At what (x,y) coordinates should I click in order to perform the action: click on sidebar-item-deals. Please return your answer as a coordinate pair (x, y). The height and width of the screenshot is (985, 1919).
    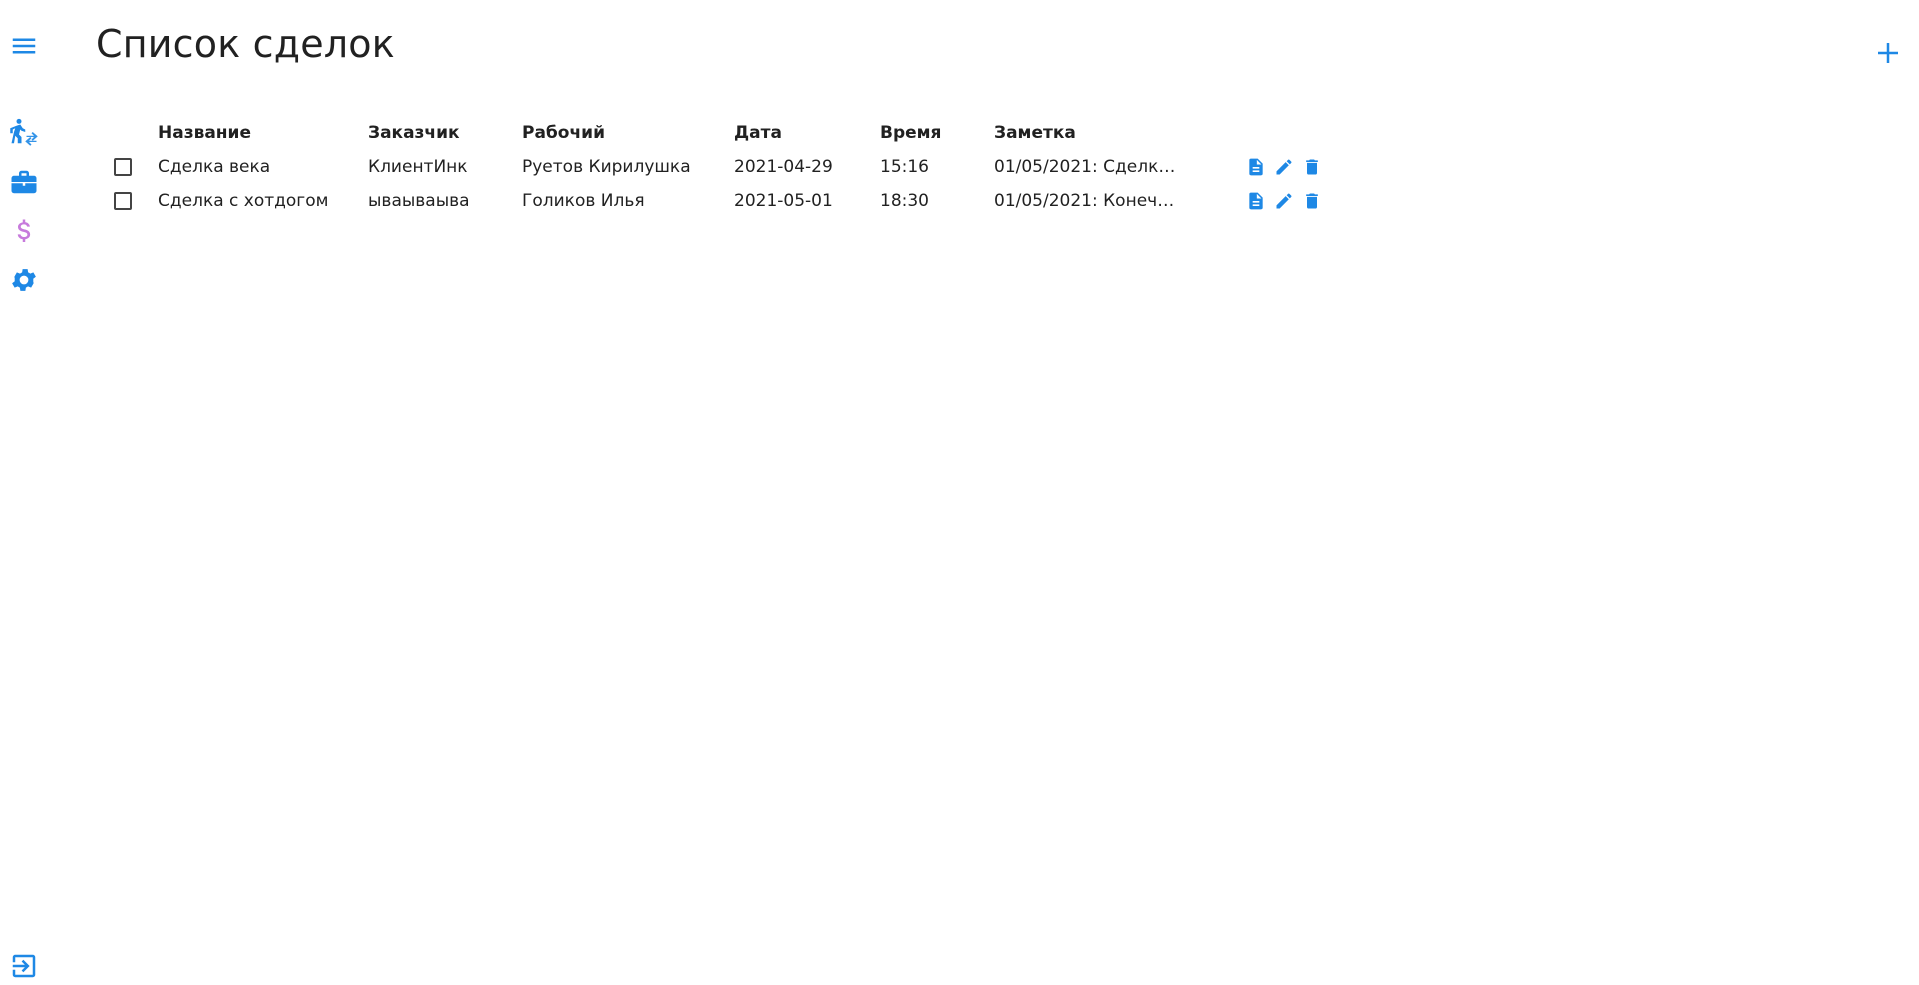
    Looking at the image, I should click on (24, 182).